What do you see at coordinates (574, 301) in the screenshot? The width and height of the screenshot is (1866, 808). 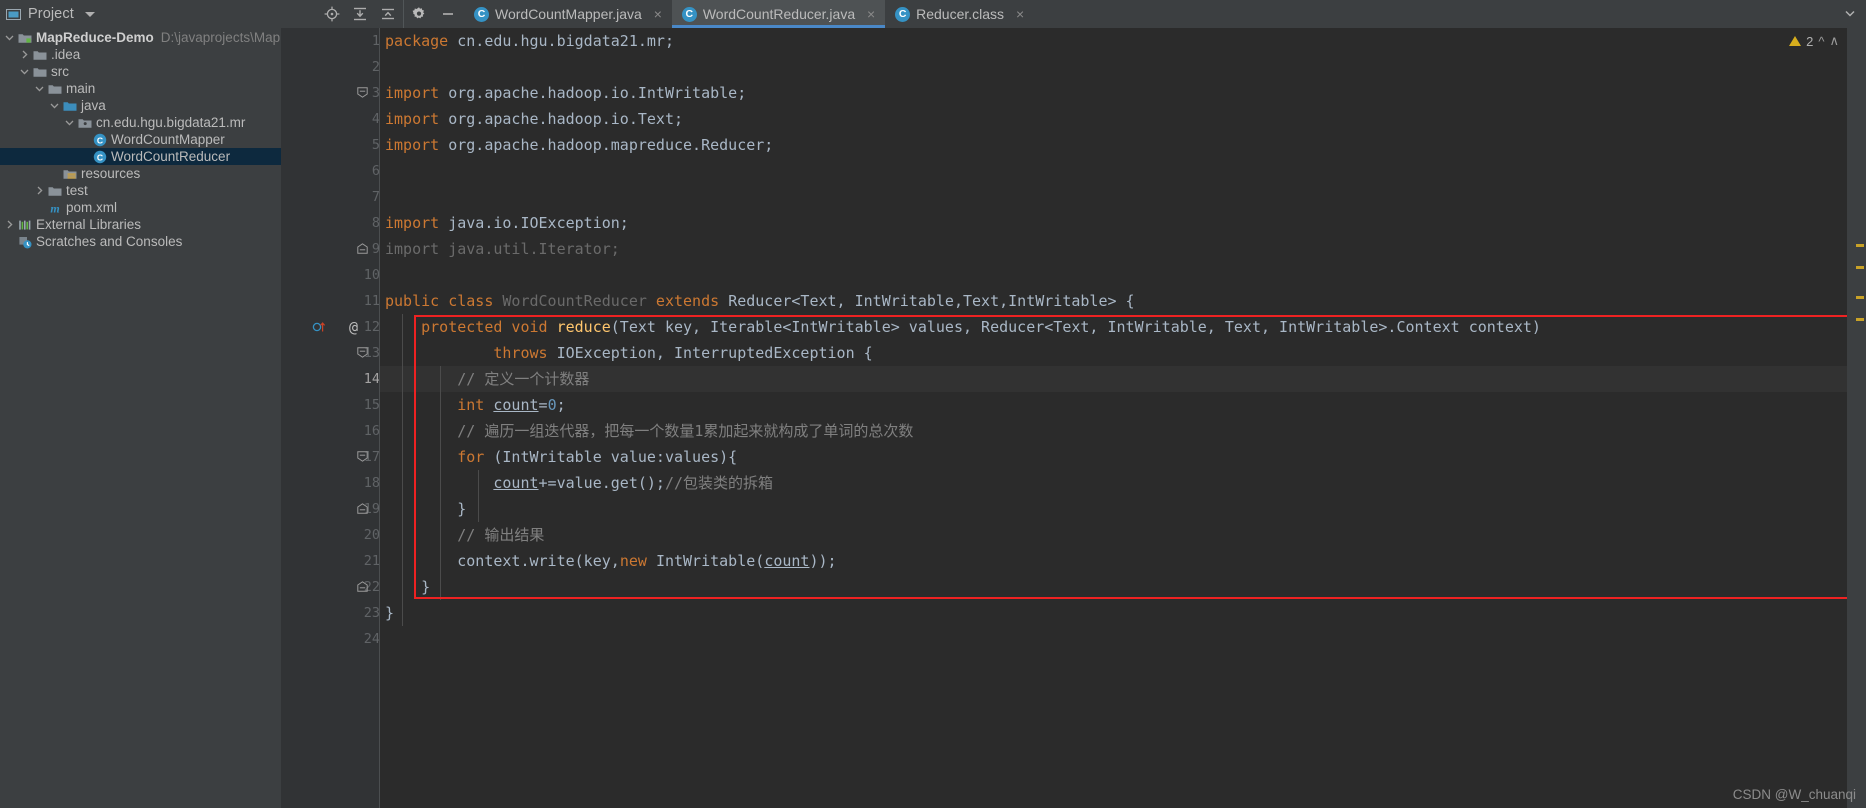 I see `code-token: WordCountReducer` at bounding box center [574, 301].